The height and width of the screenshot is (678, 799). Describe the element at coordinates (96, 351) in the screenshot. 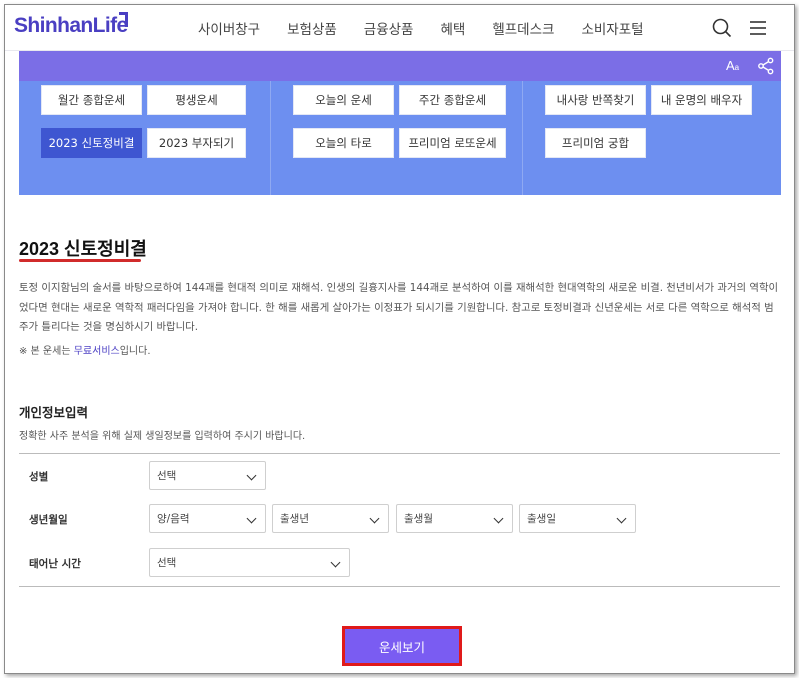

I see `free-service-link: 무료서비스` at that location.